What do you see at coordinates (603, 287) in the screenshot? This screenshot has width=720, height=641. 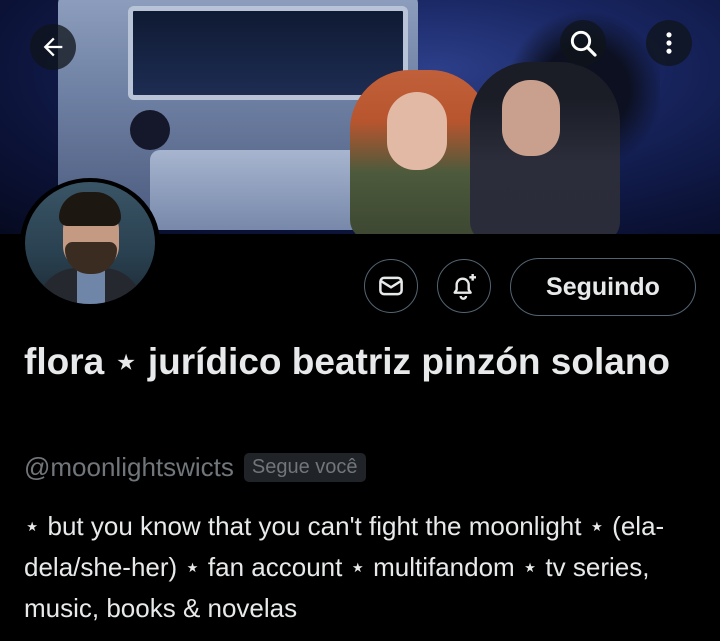 I see `following-button: Seguindo` at bounding box center [603, 287].